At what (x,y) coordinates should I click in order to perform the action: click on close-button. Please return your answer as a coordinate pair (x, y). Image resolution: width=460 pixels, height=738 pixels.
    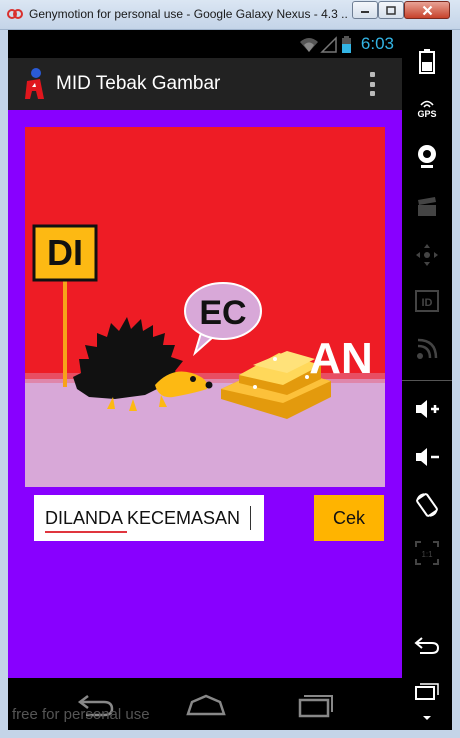
    Looking at the image, I should click on (427, 10).